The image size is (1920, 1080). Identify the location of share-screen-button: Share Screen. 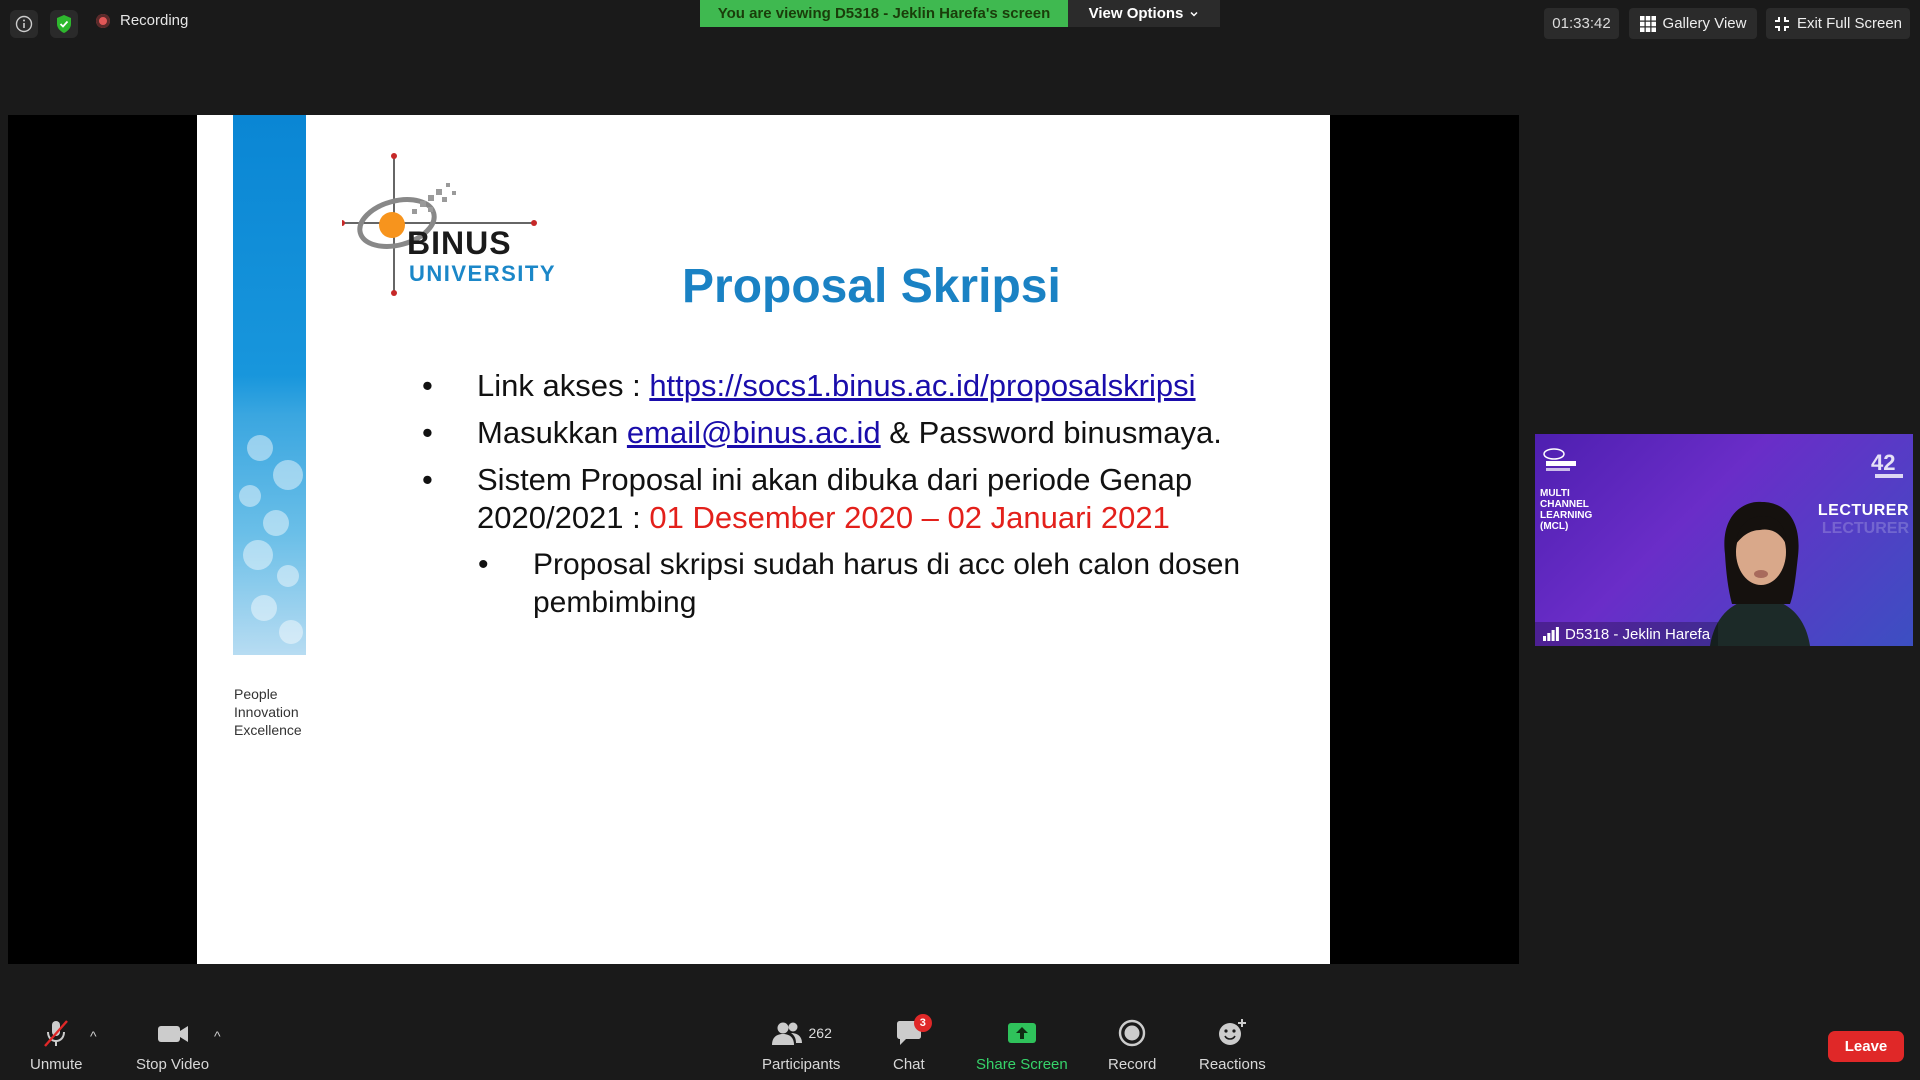
(1022, 1045).